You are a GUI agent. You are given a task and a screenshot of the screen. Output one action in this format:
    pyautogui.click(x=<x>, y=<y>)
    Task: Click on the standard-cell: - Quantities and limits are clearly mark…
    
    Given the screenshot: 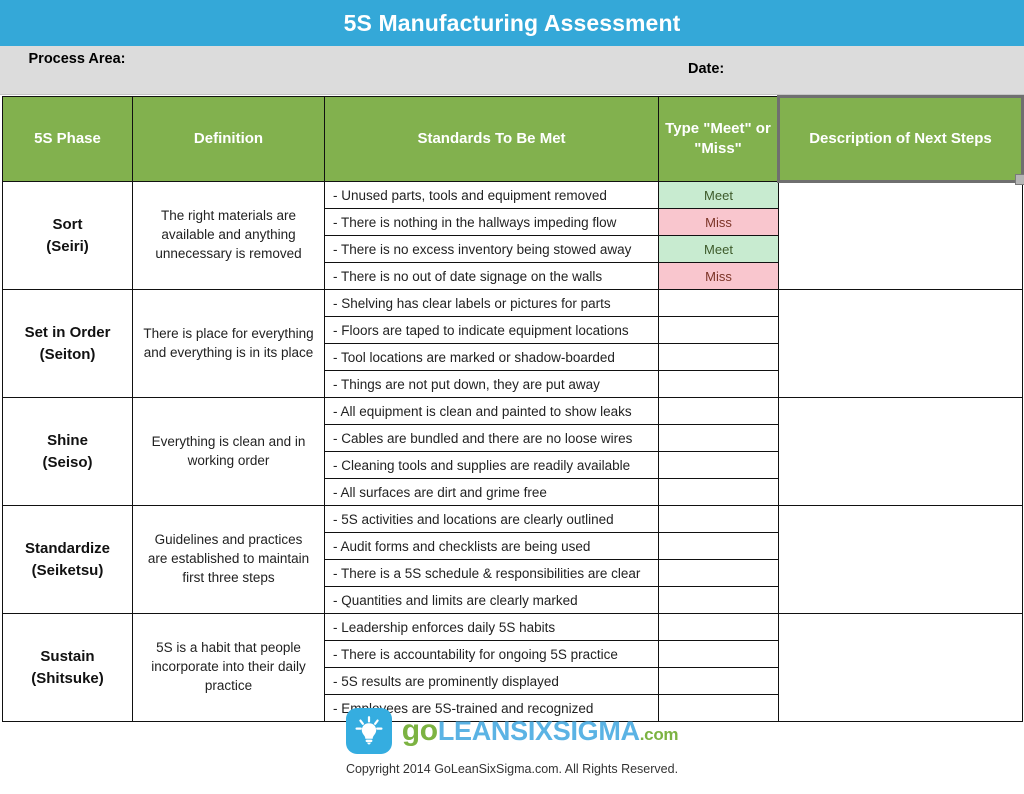 What is the action you would take?
    pyautogui.click(x=491, y=600)
    